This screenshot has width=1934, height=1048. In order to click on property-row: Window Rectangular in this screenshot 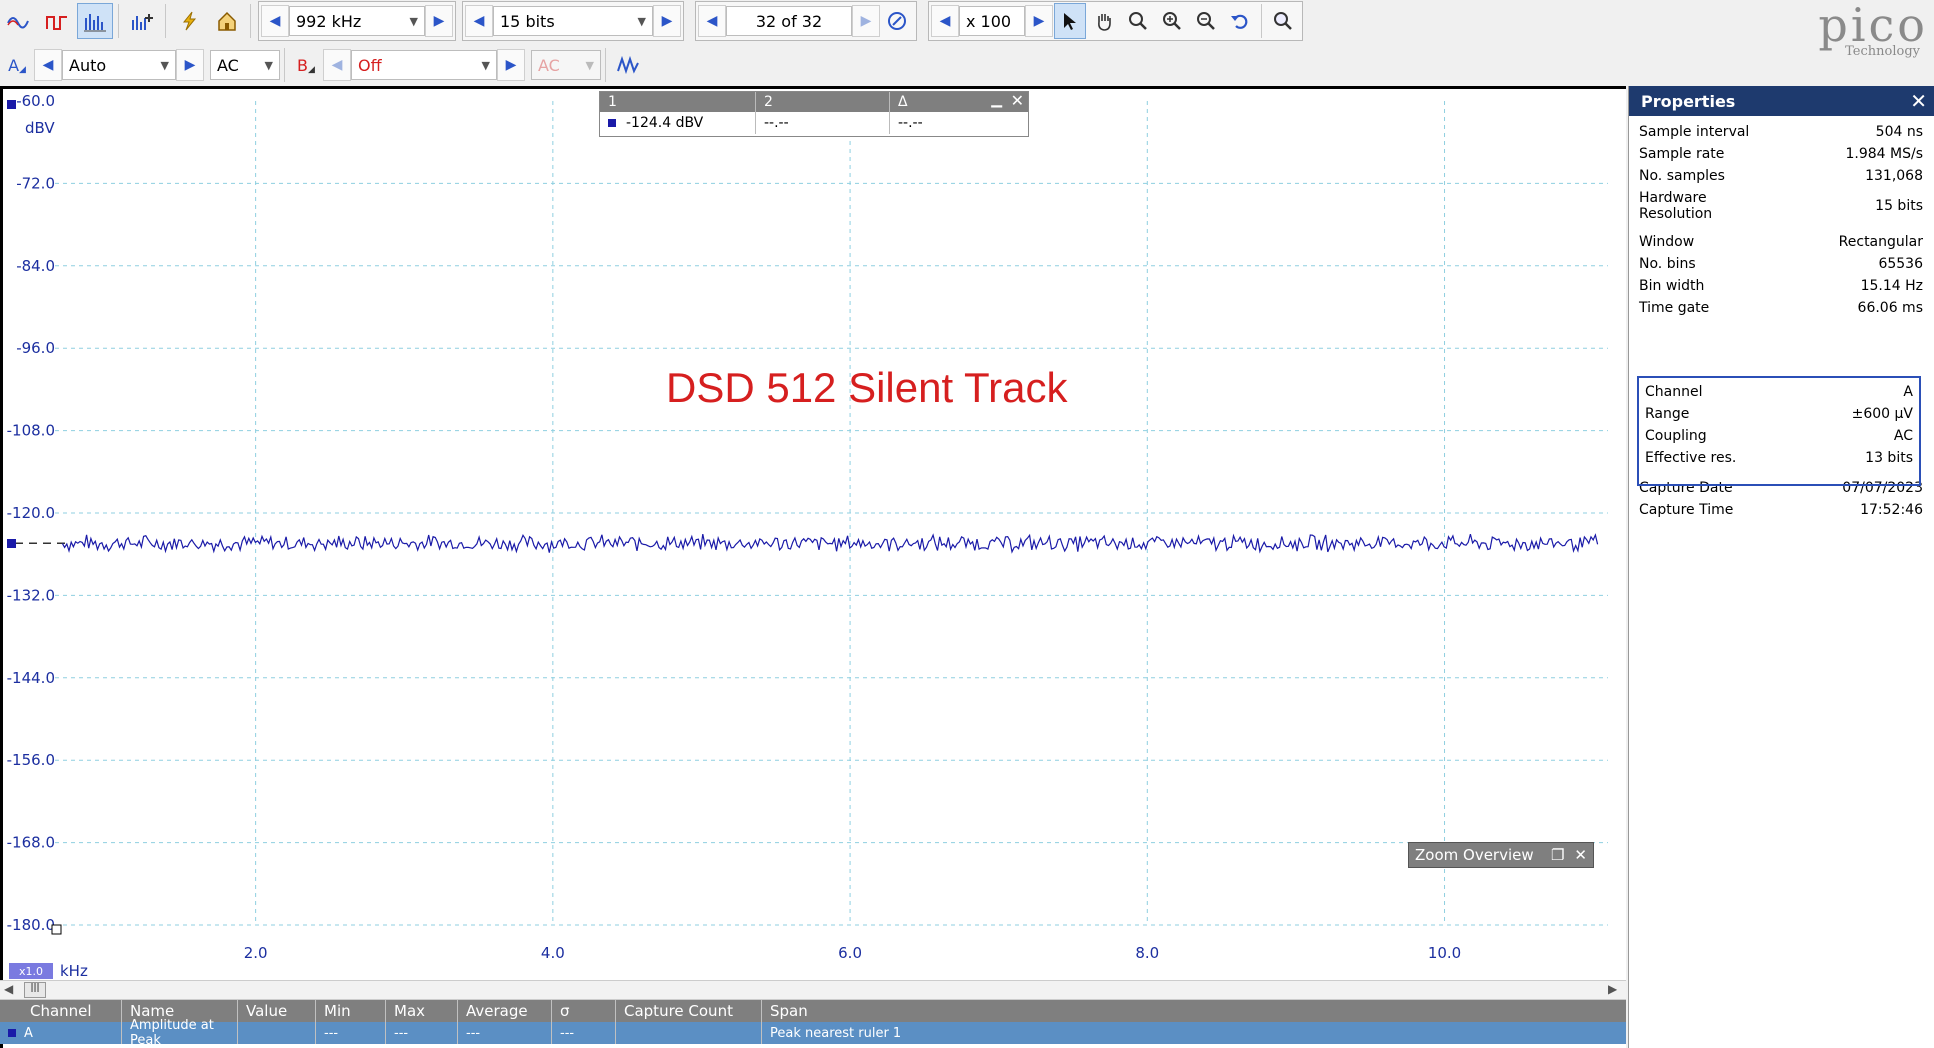, I will do `click(1781, 242)`.